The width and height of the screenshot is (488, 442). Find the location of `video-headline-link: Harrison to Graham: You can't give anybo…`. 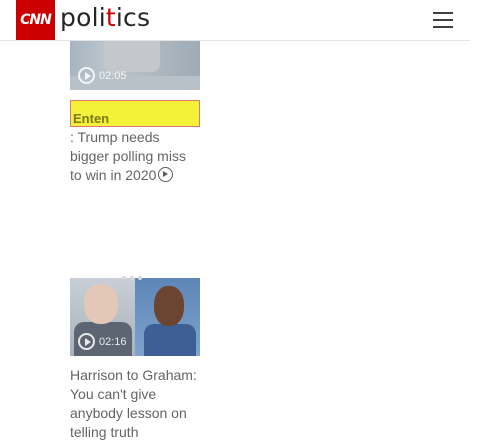

video-headline-link: Harrison to Graham: You can't give anybo… is located at coordinates (135, 404).